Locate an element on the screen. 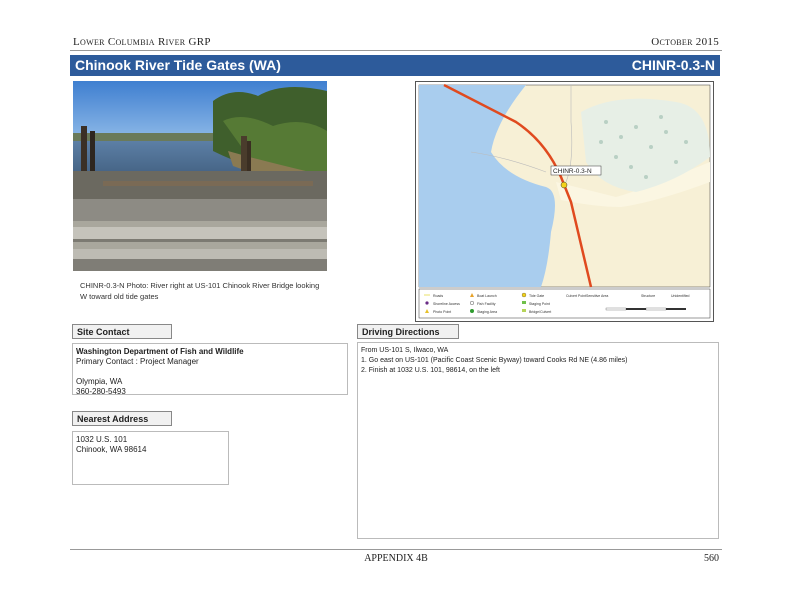  legend-item: Sensitive Area is located at coordinates (597, 296).